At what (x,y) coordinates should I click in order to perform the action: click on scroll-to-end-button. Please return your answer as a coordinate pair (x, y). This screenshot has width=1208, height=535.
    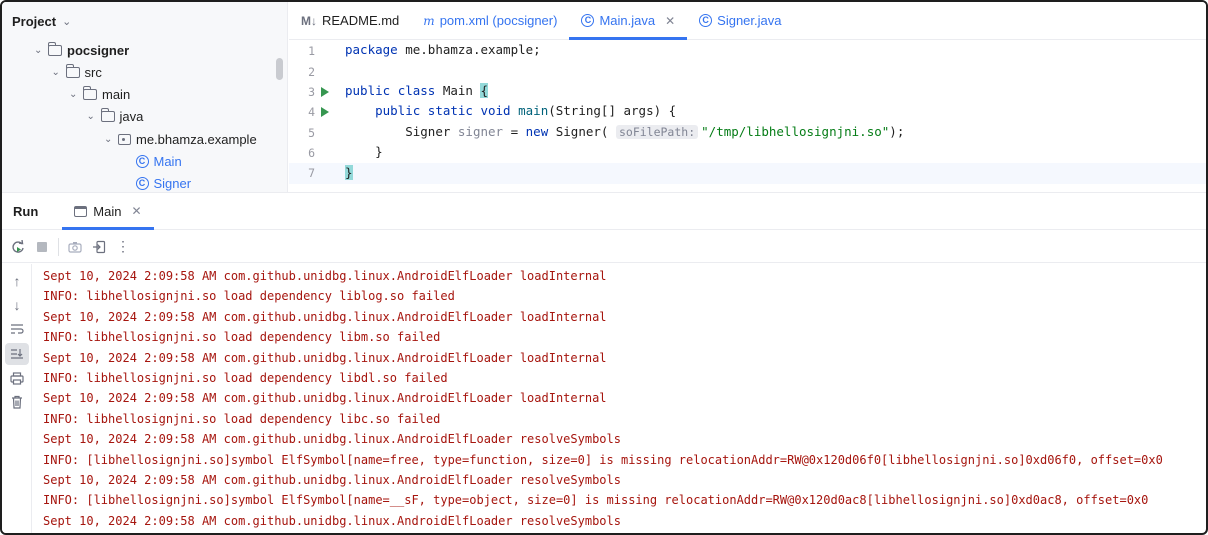
    Looking at the image, I should click on (17, 354).